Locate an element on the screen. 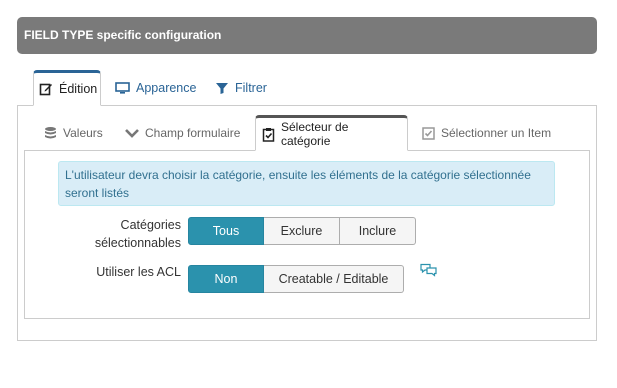 The width and height of the screenshot is (617, 388). tab-filtrer: Filtrer is located at coordinates (241, 88).